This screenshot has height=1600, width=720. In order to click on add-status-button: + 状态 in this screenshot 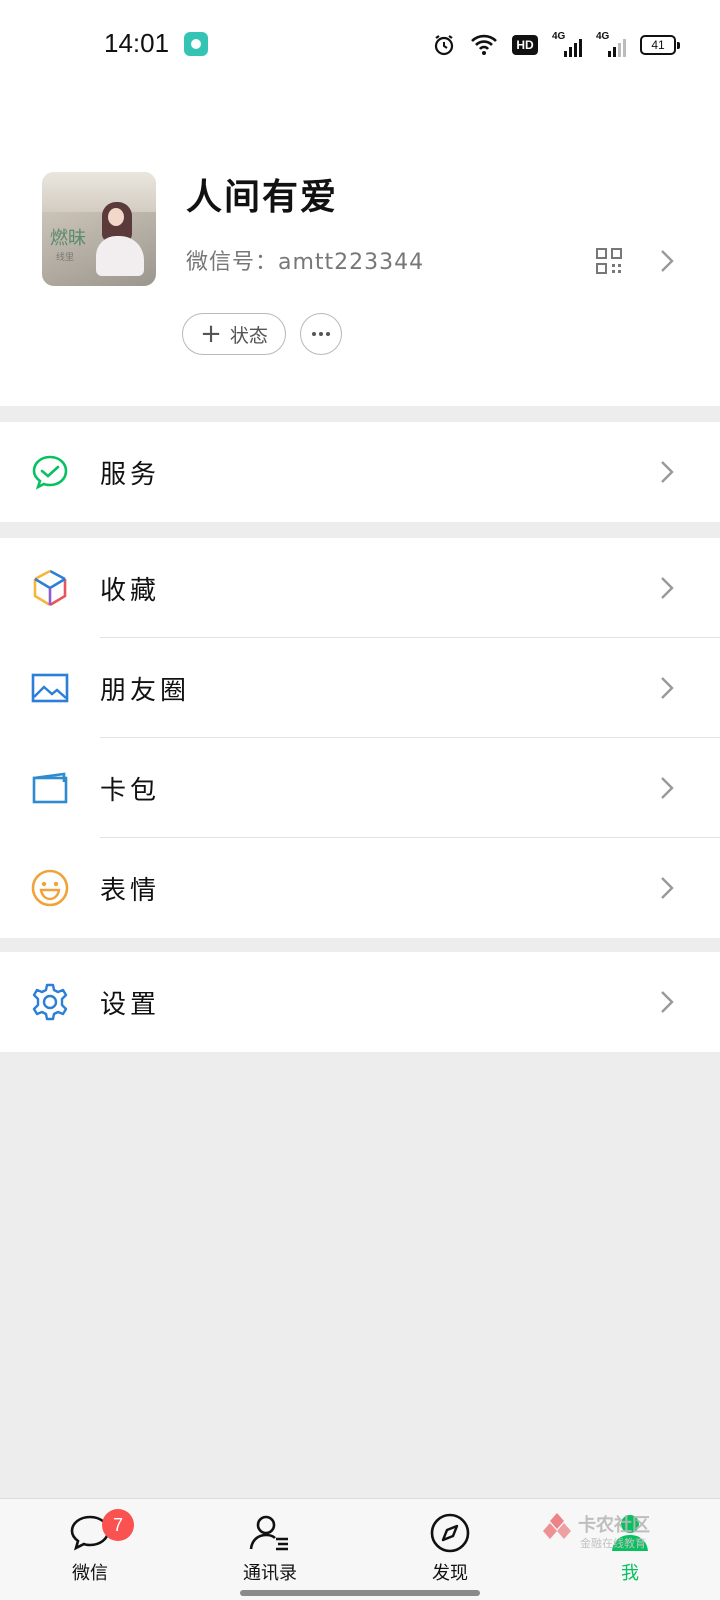, I will do `click(234, 334)`.